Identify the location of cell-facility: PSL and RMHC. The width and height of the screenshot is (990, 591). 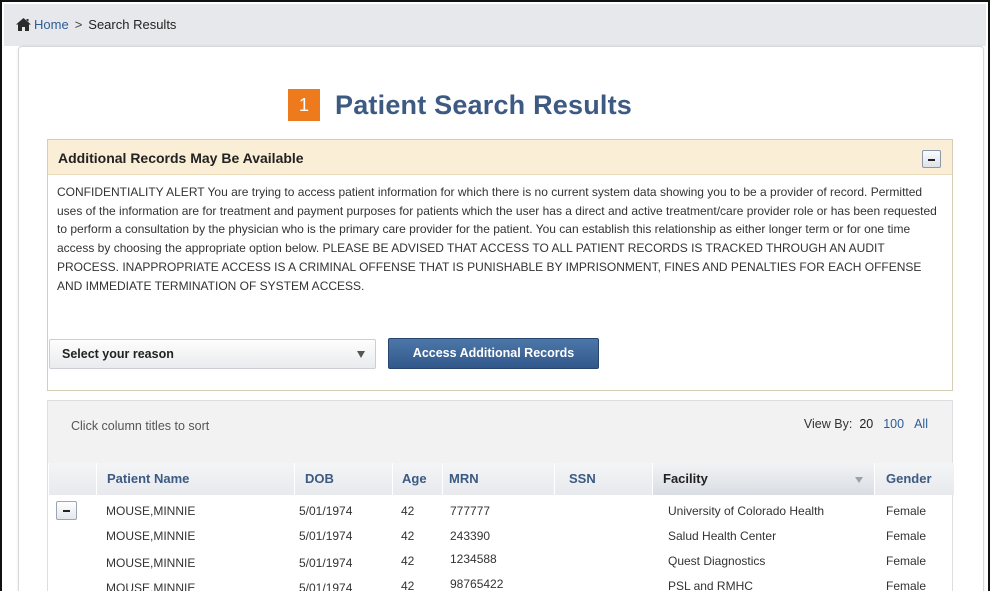
(710, 585).